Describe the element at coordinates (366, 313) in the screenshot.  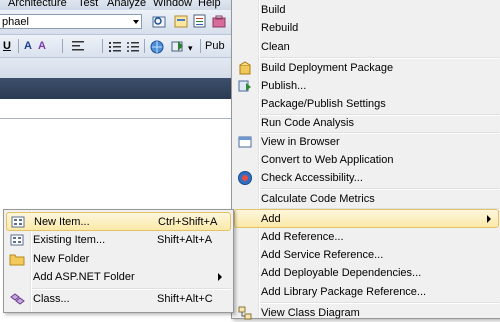
I see `menu-item-view-class-diagram: View Class Diagram` at that location.